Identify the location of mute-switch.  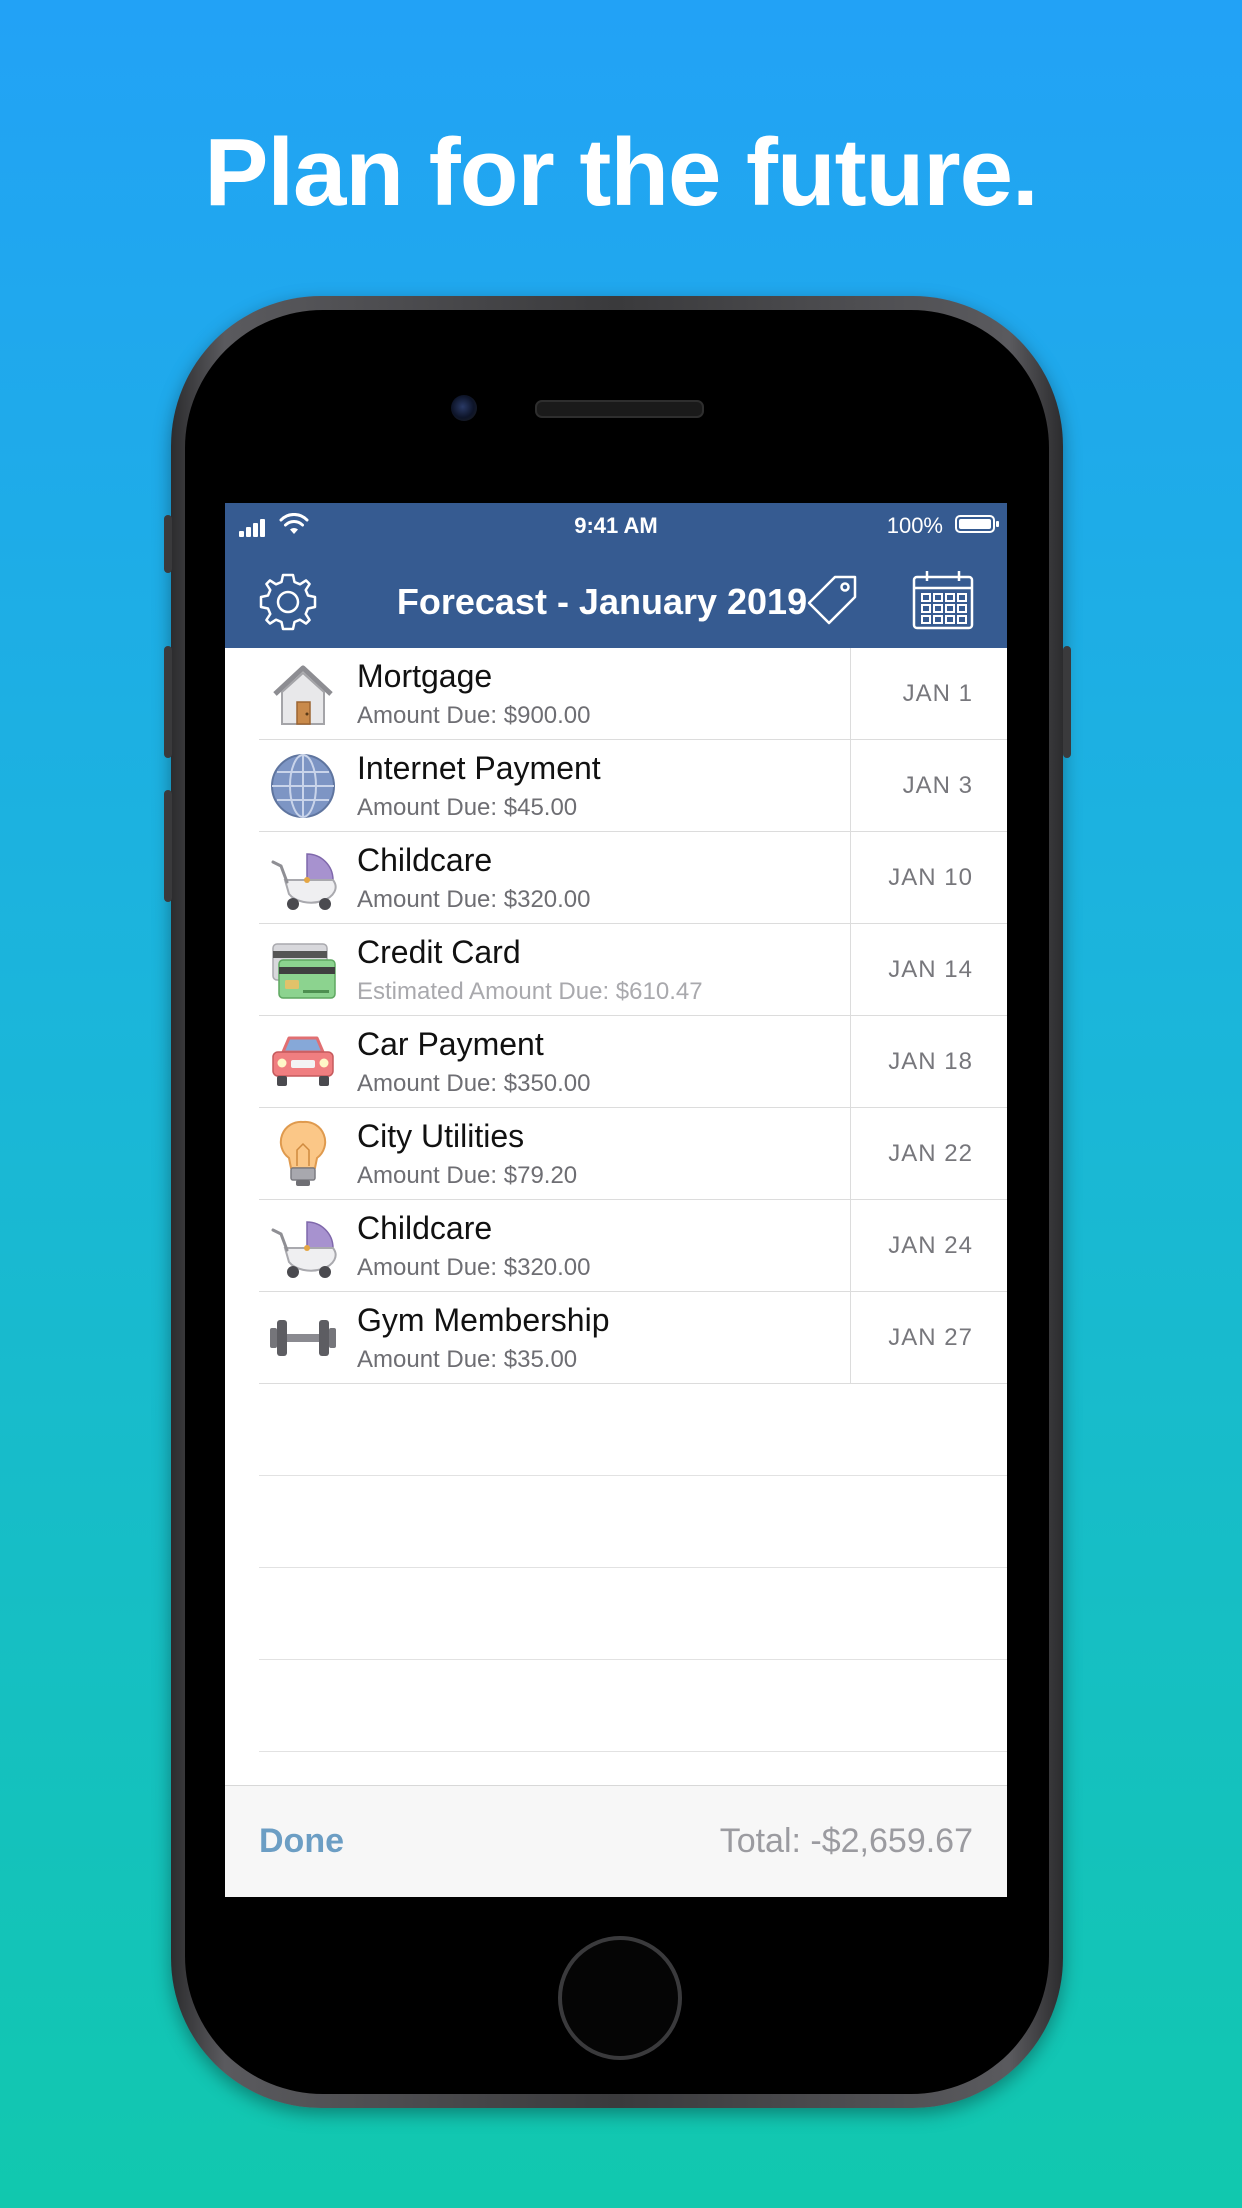
(168, 544).